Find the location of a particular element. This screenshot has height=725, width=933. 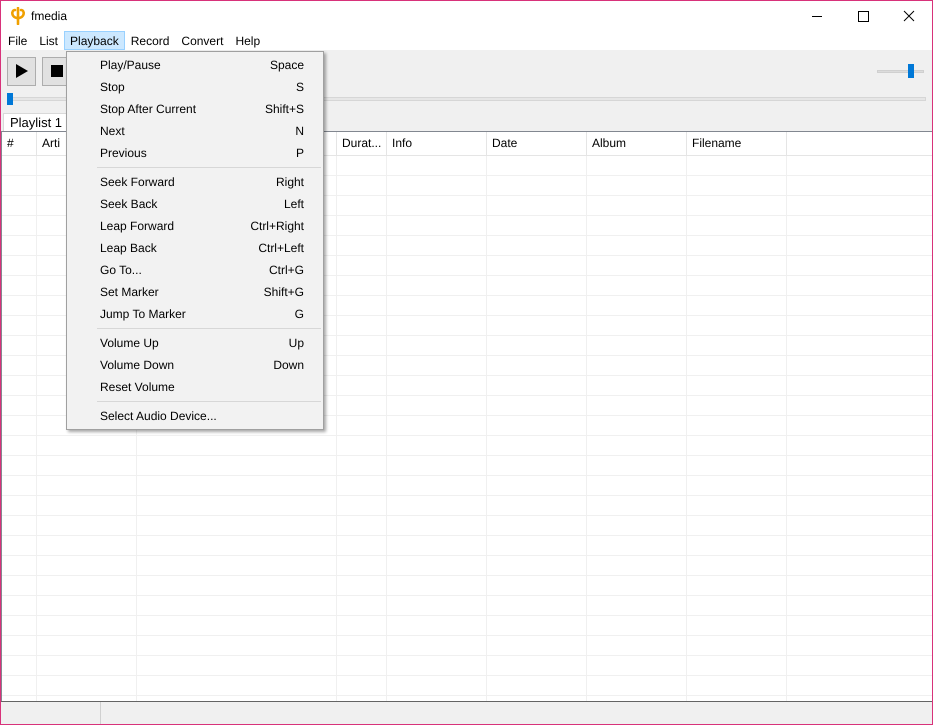

window-title: fmedia is located at coordinates (49, 16).